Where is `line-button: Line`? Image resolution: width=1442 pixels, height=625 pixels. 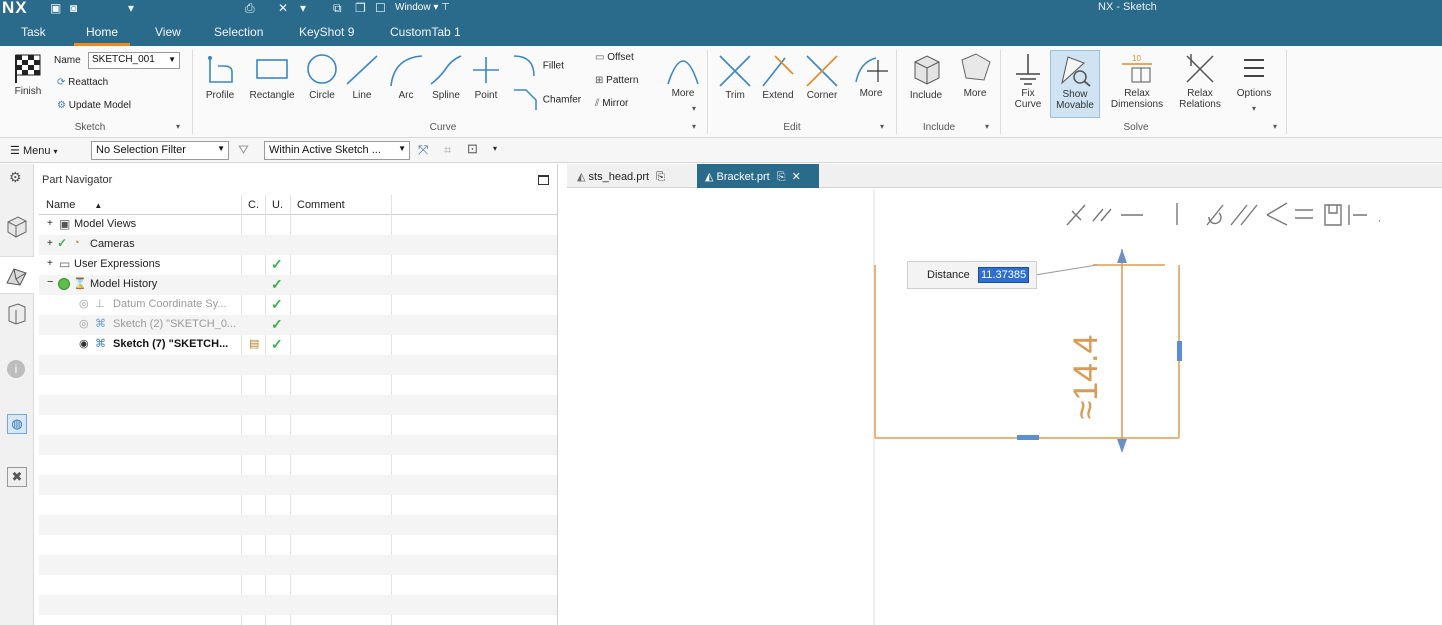 line-button: Line is located at coordinates (362, 77).